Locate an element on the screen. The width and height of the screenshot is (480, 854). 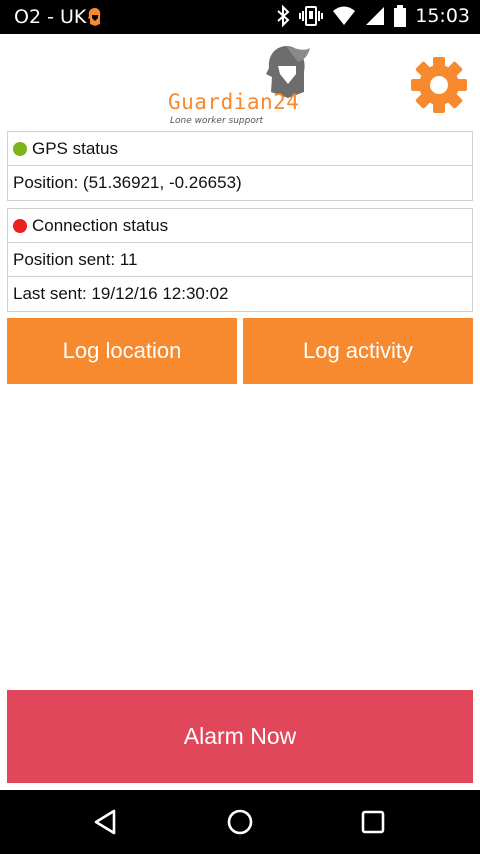
connection-status-title: Connection status is located at coordinates (100, 225).